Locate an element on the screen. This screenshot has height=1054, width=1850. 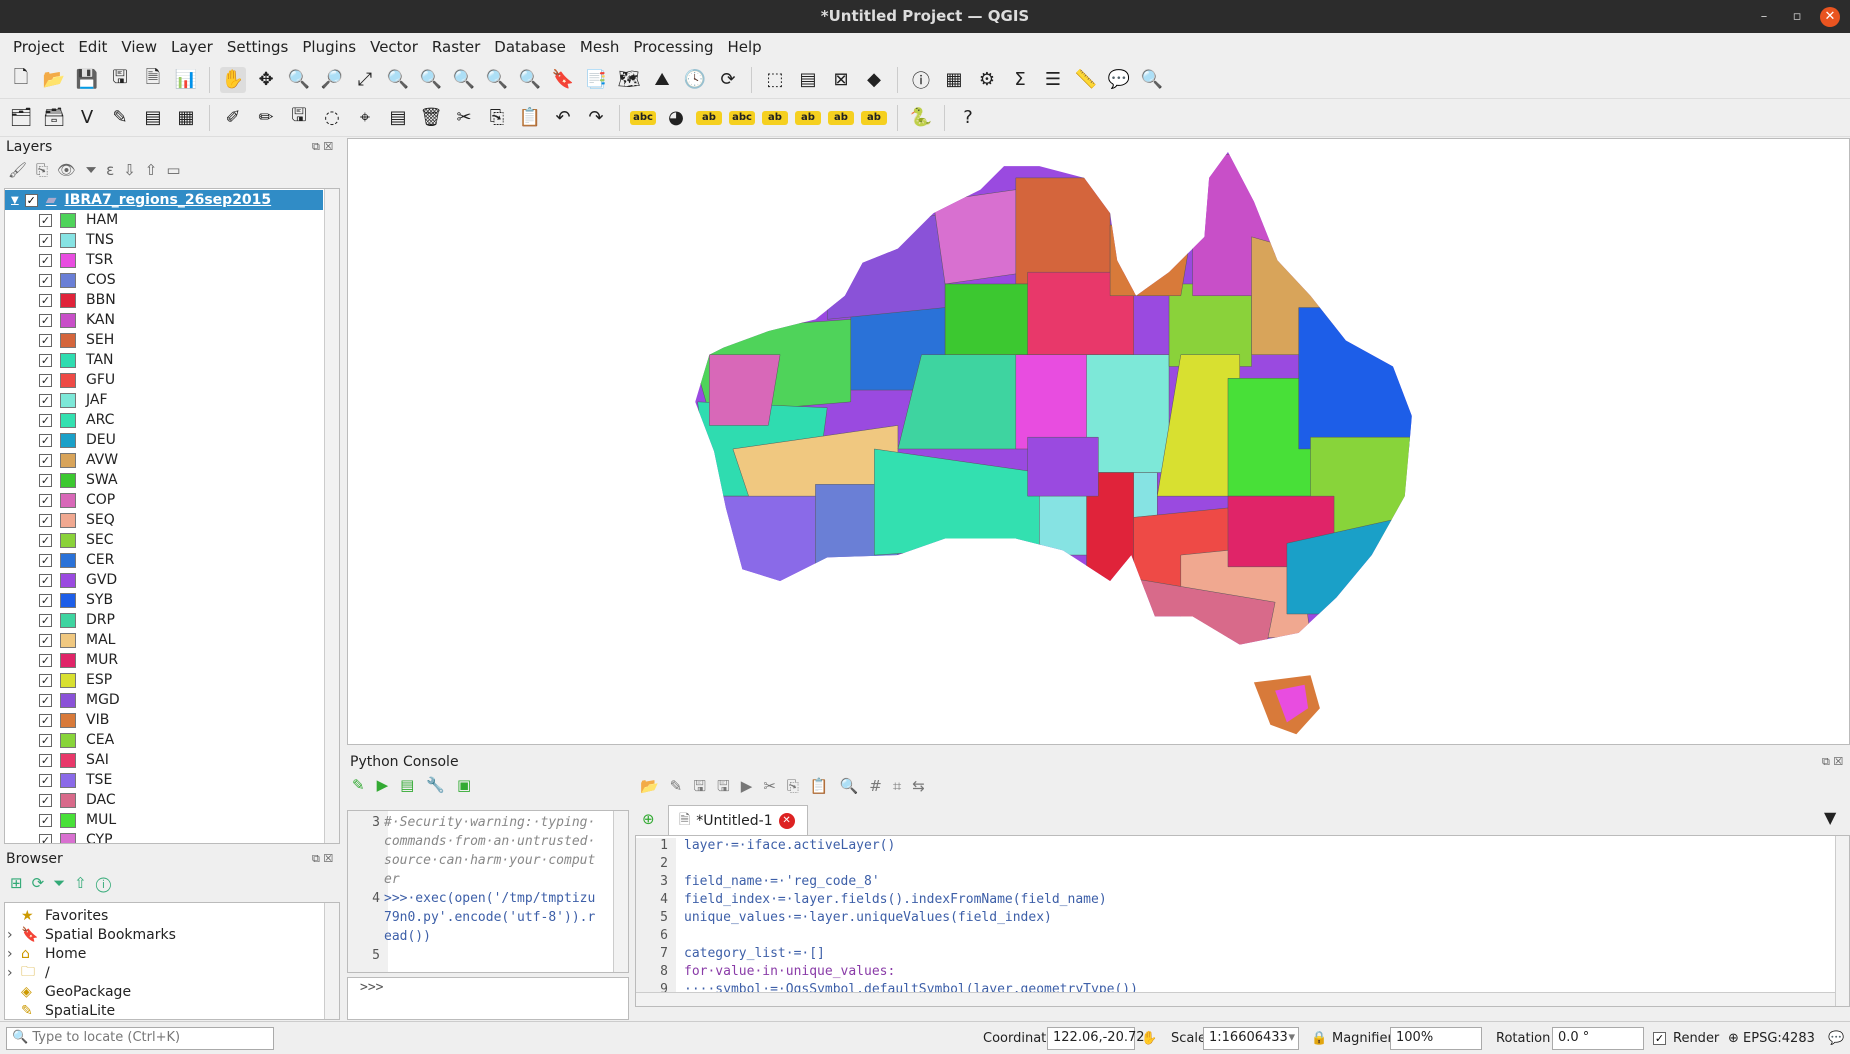
select-by-location-icon: ◆ is located at coordinates (874, 80).